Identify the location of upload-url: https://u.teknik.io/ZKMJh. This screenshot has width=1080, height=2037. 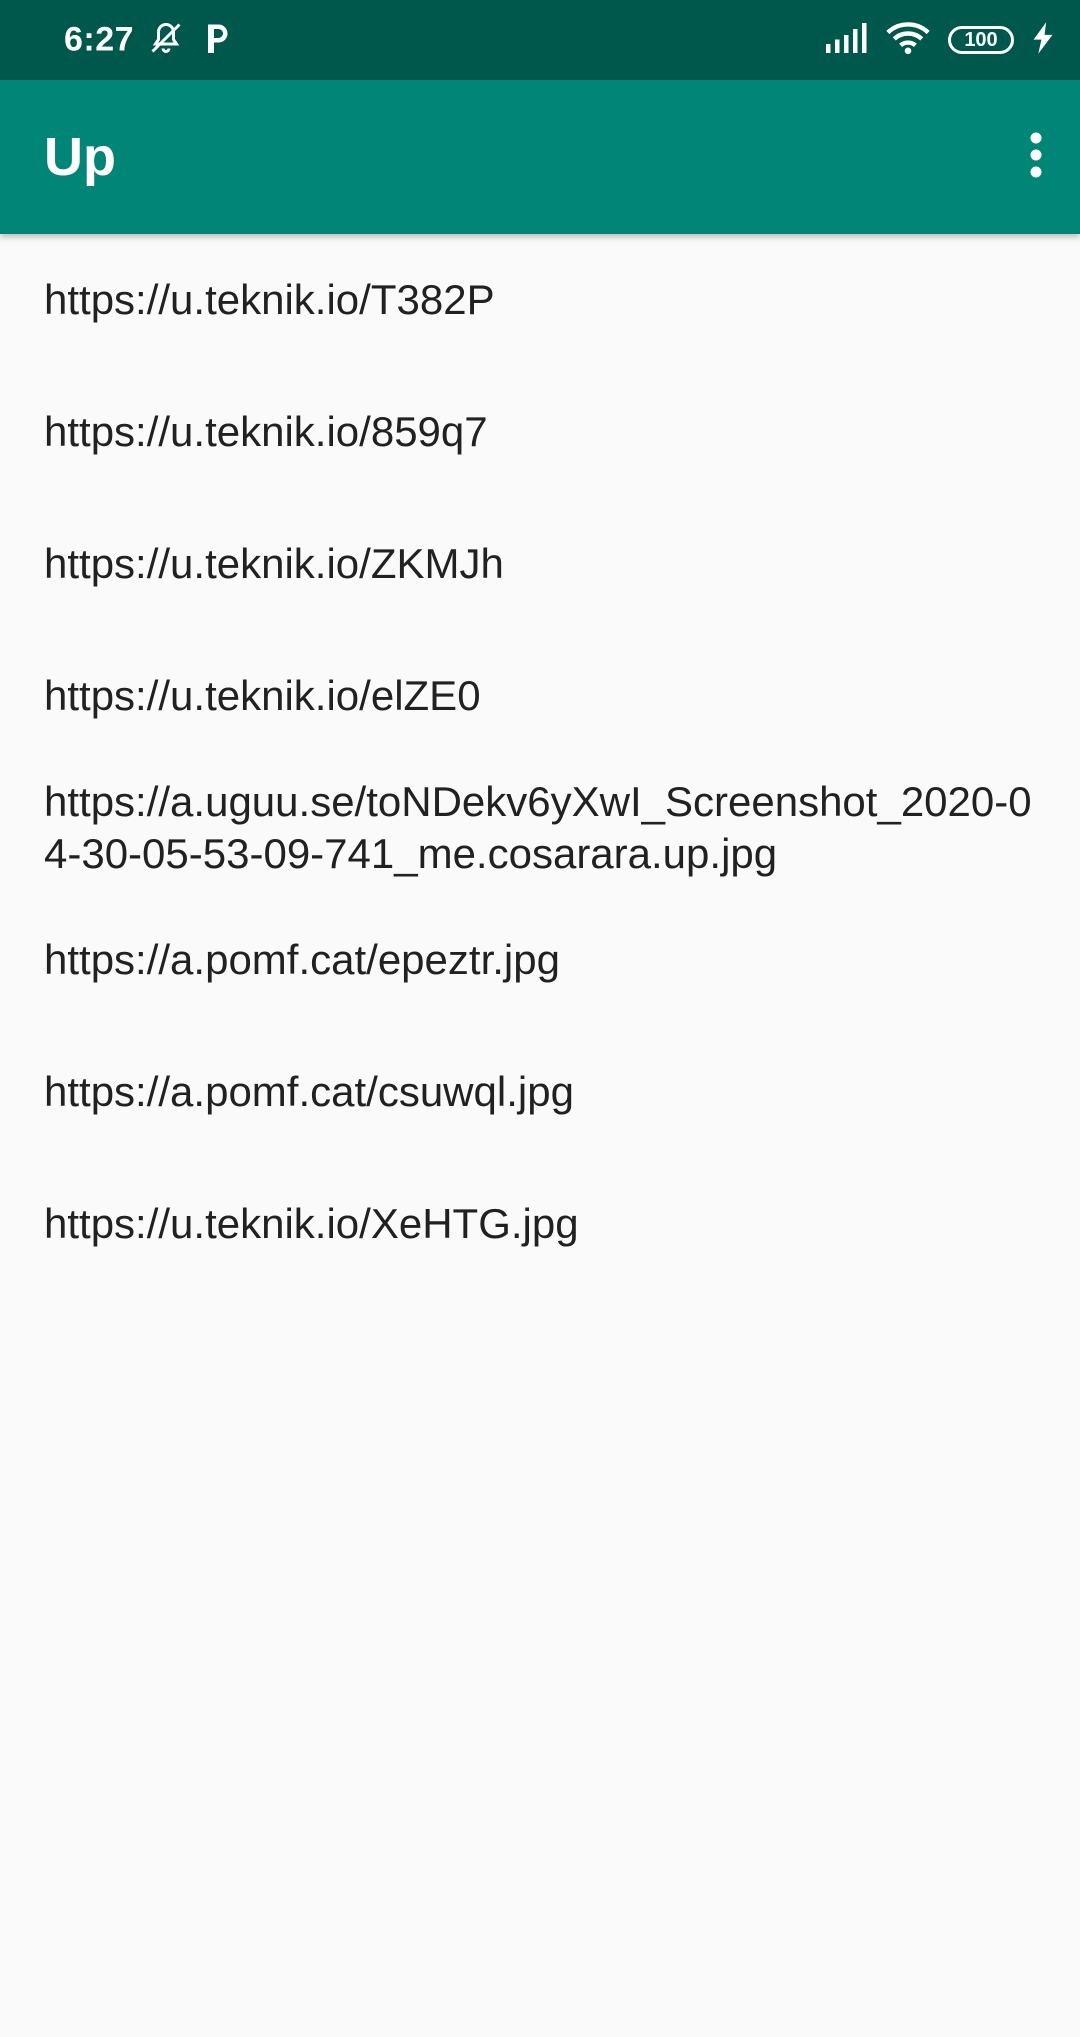
(274, 563).